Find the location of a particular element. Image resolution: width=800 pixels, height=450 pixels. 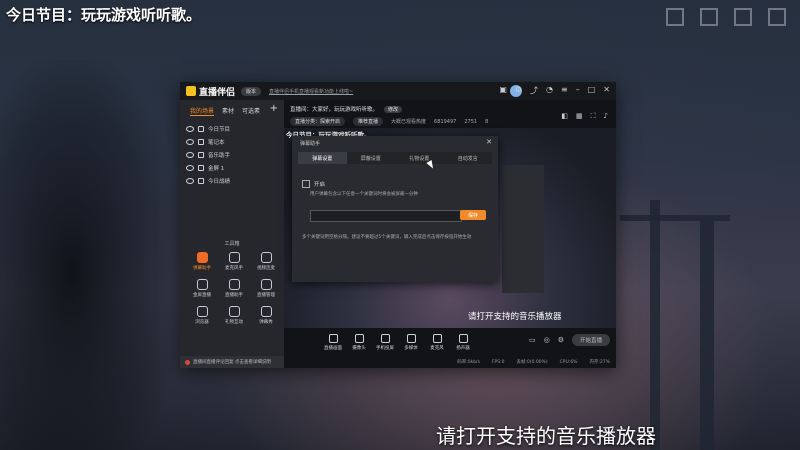

like-count: 2751 is located at coordinates (471, 121).